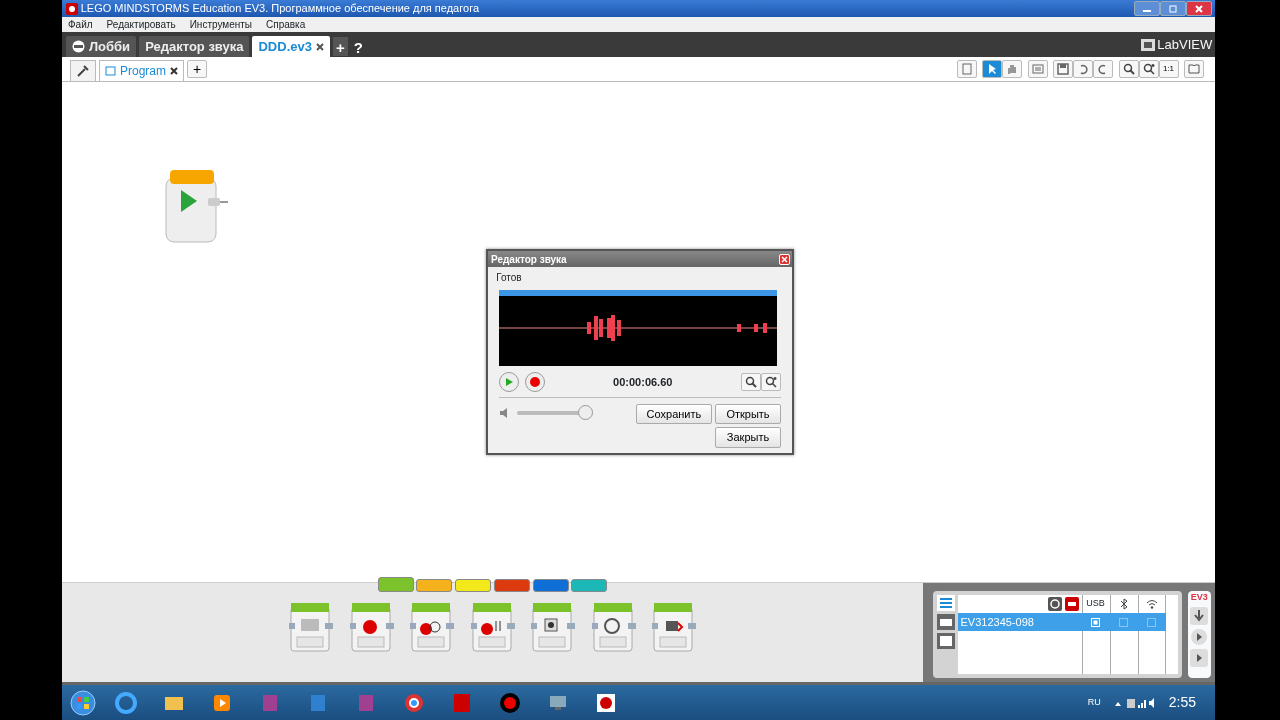  Describe the element at coordinates (1173, 8) in the screenshot. I see `restore-icon` at that location.